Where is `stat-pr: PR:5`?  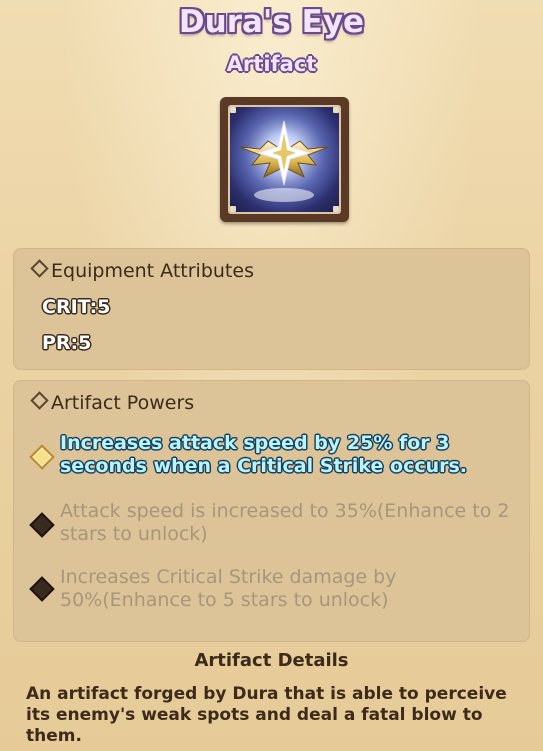 stat-pr: PR:5 is located at coordinates (67, 343).